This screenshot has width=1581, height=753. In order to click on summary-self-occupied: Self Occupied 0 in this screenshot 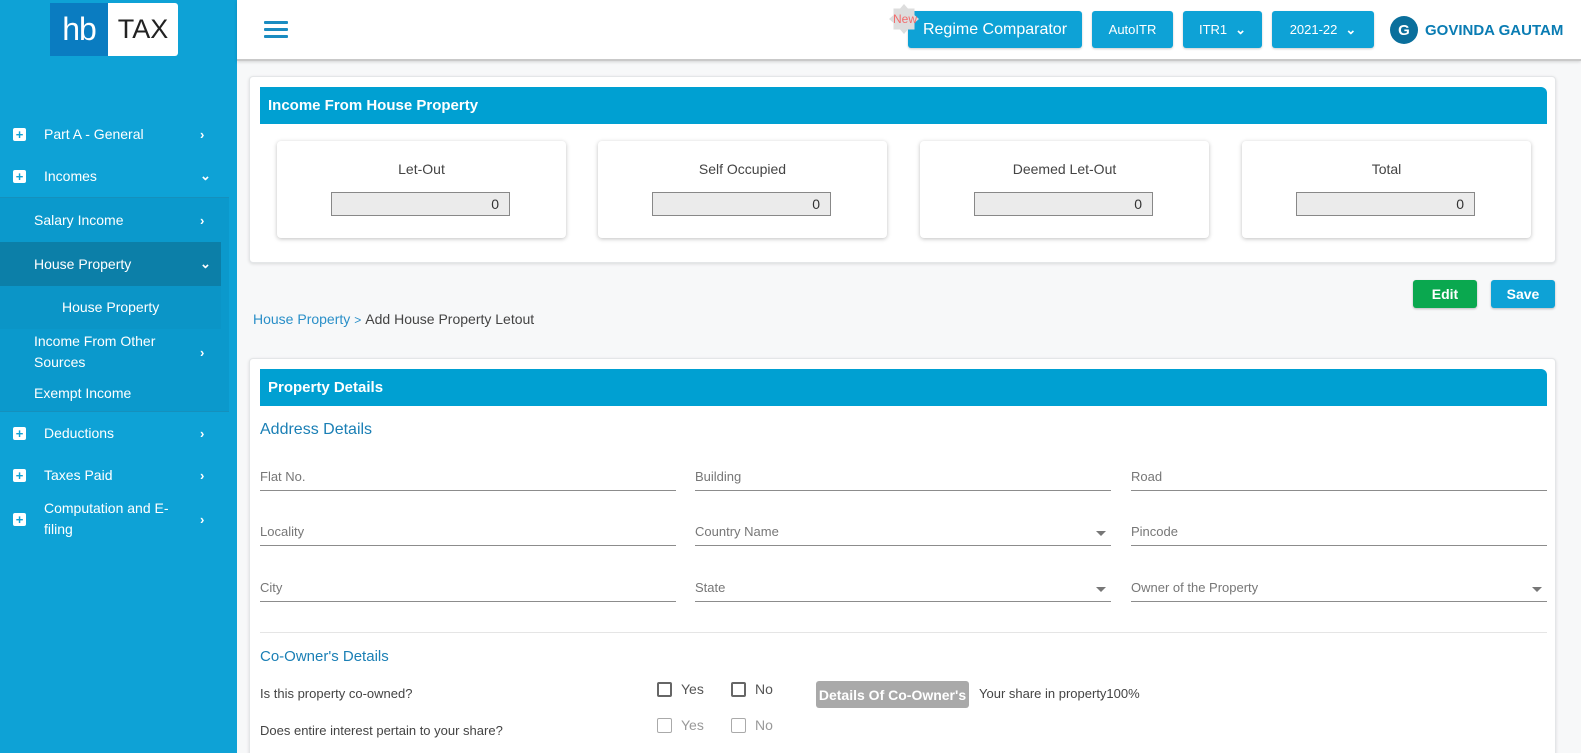, I will do `click(742, 189)`.